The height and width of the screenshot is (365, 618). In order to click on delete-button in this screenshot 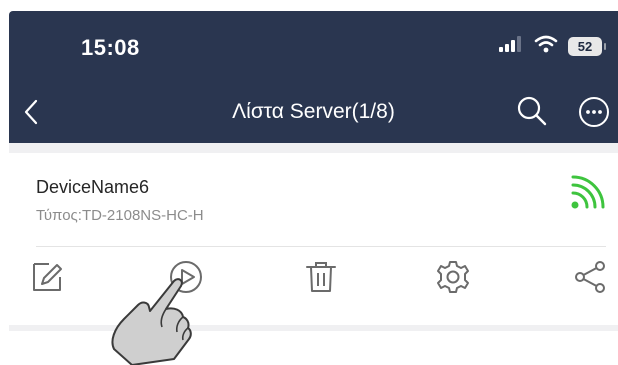, I will do `click(321, 277)`.